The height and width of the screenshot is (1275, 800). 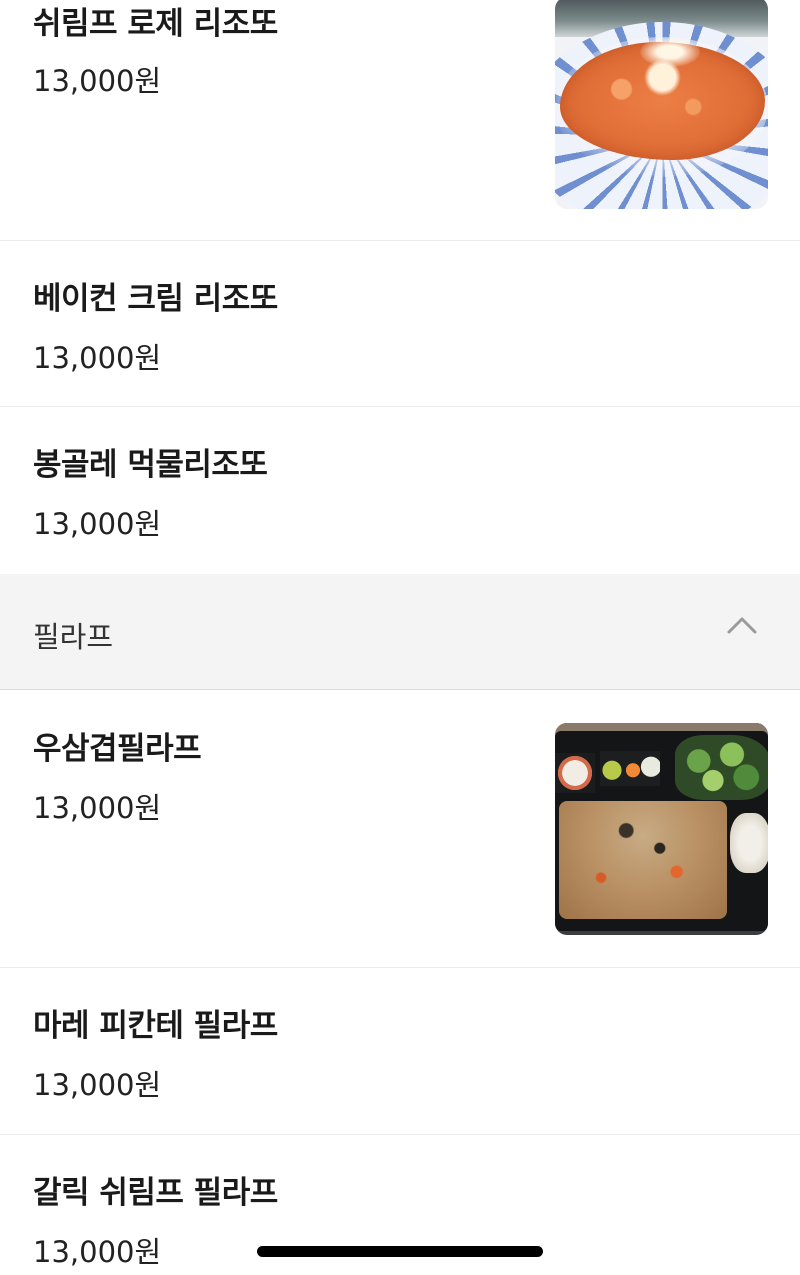 I want to click on menu-item-name: 갈릭 쉬림프 필라프, so click(x=155, y=1193).